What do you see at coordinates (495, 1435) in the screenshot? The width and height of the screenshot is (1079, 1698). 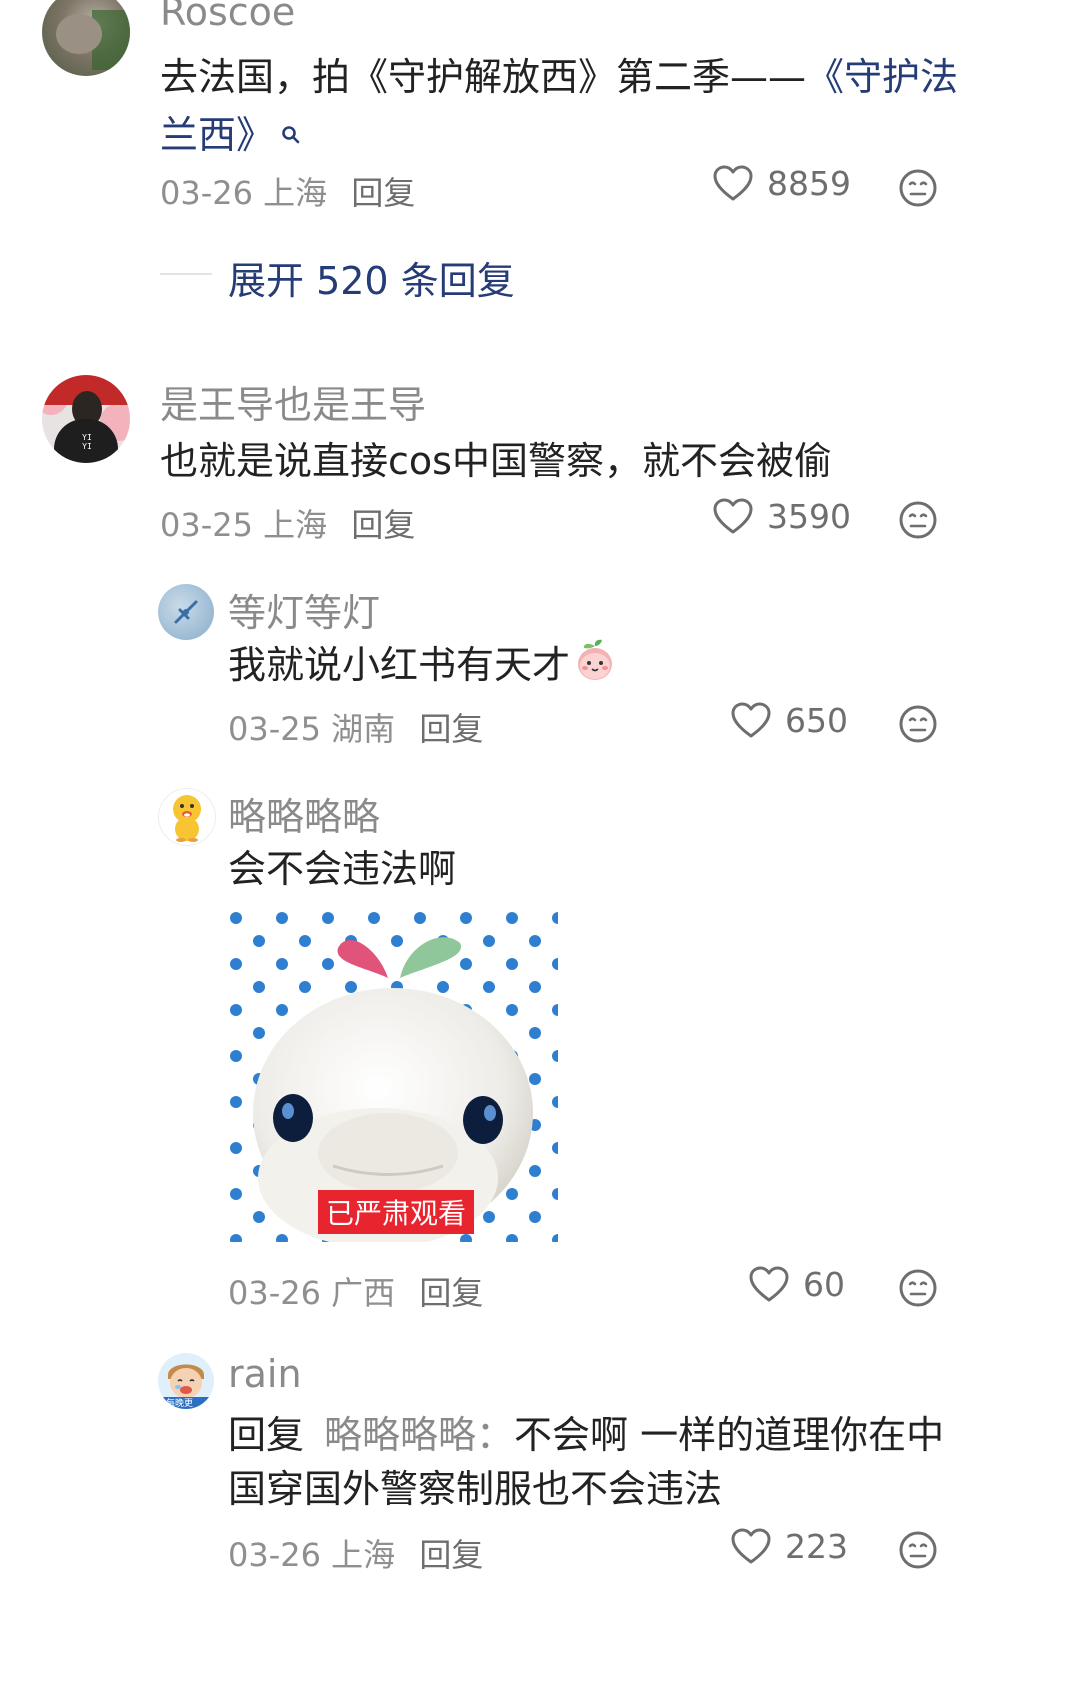 I see `reply-colon: ：` at bounding box center [495, 1435].